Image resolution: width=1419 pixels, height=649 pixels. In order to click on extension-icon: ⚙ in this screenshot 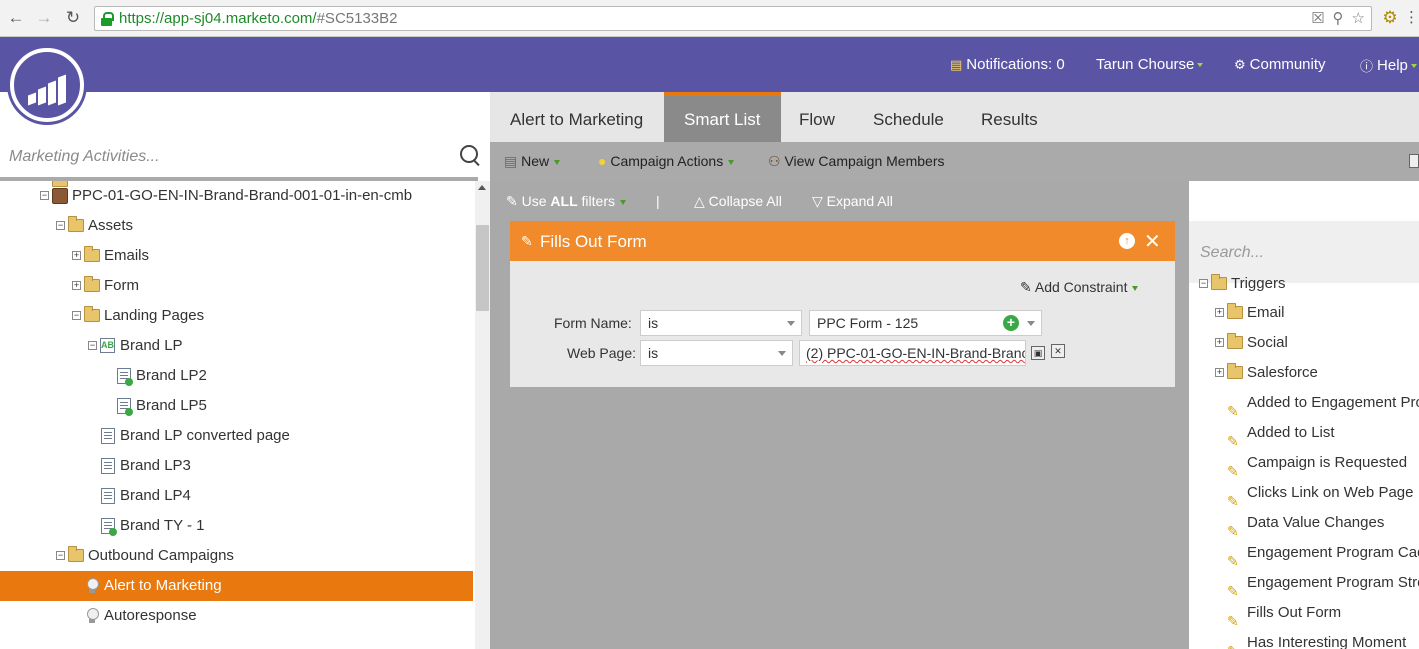, I will do `click(1390, 18)`.